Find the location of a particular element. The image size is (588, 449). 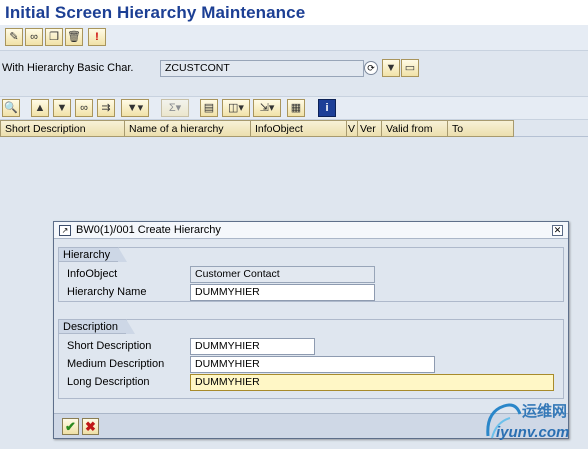

col-short-description: Short Description is located at coordinates (62, 128).